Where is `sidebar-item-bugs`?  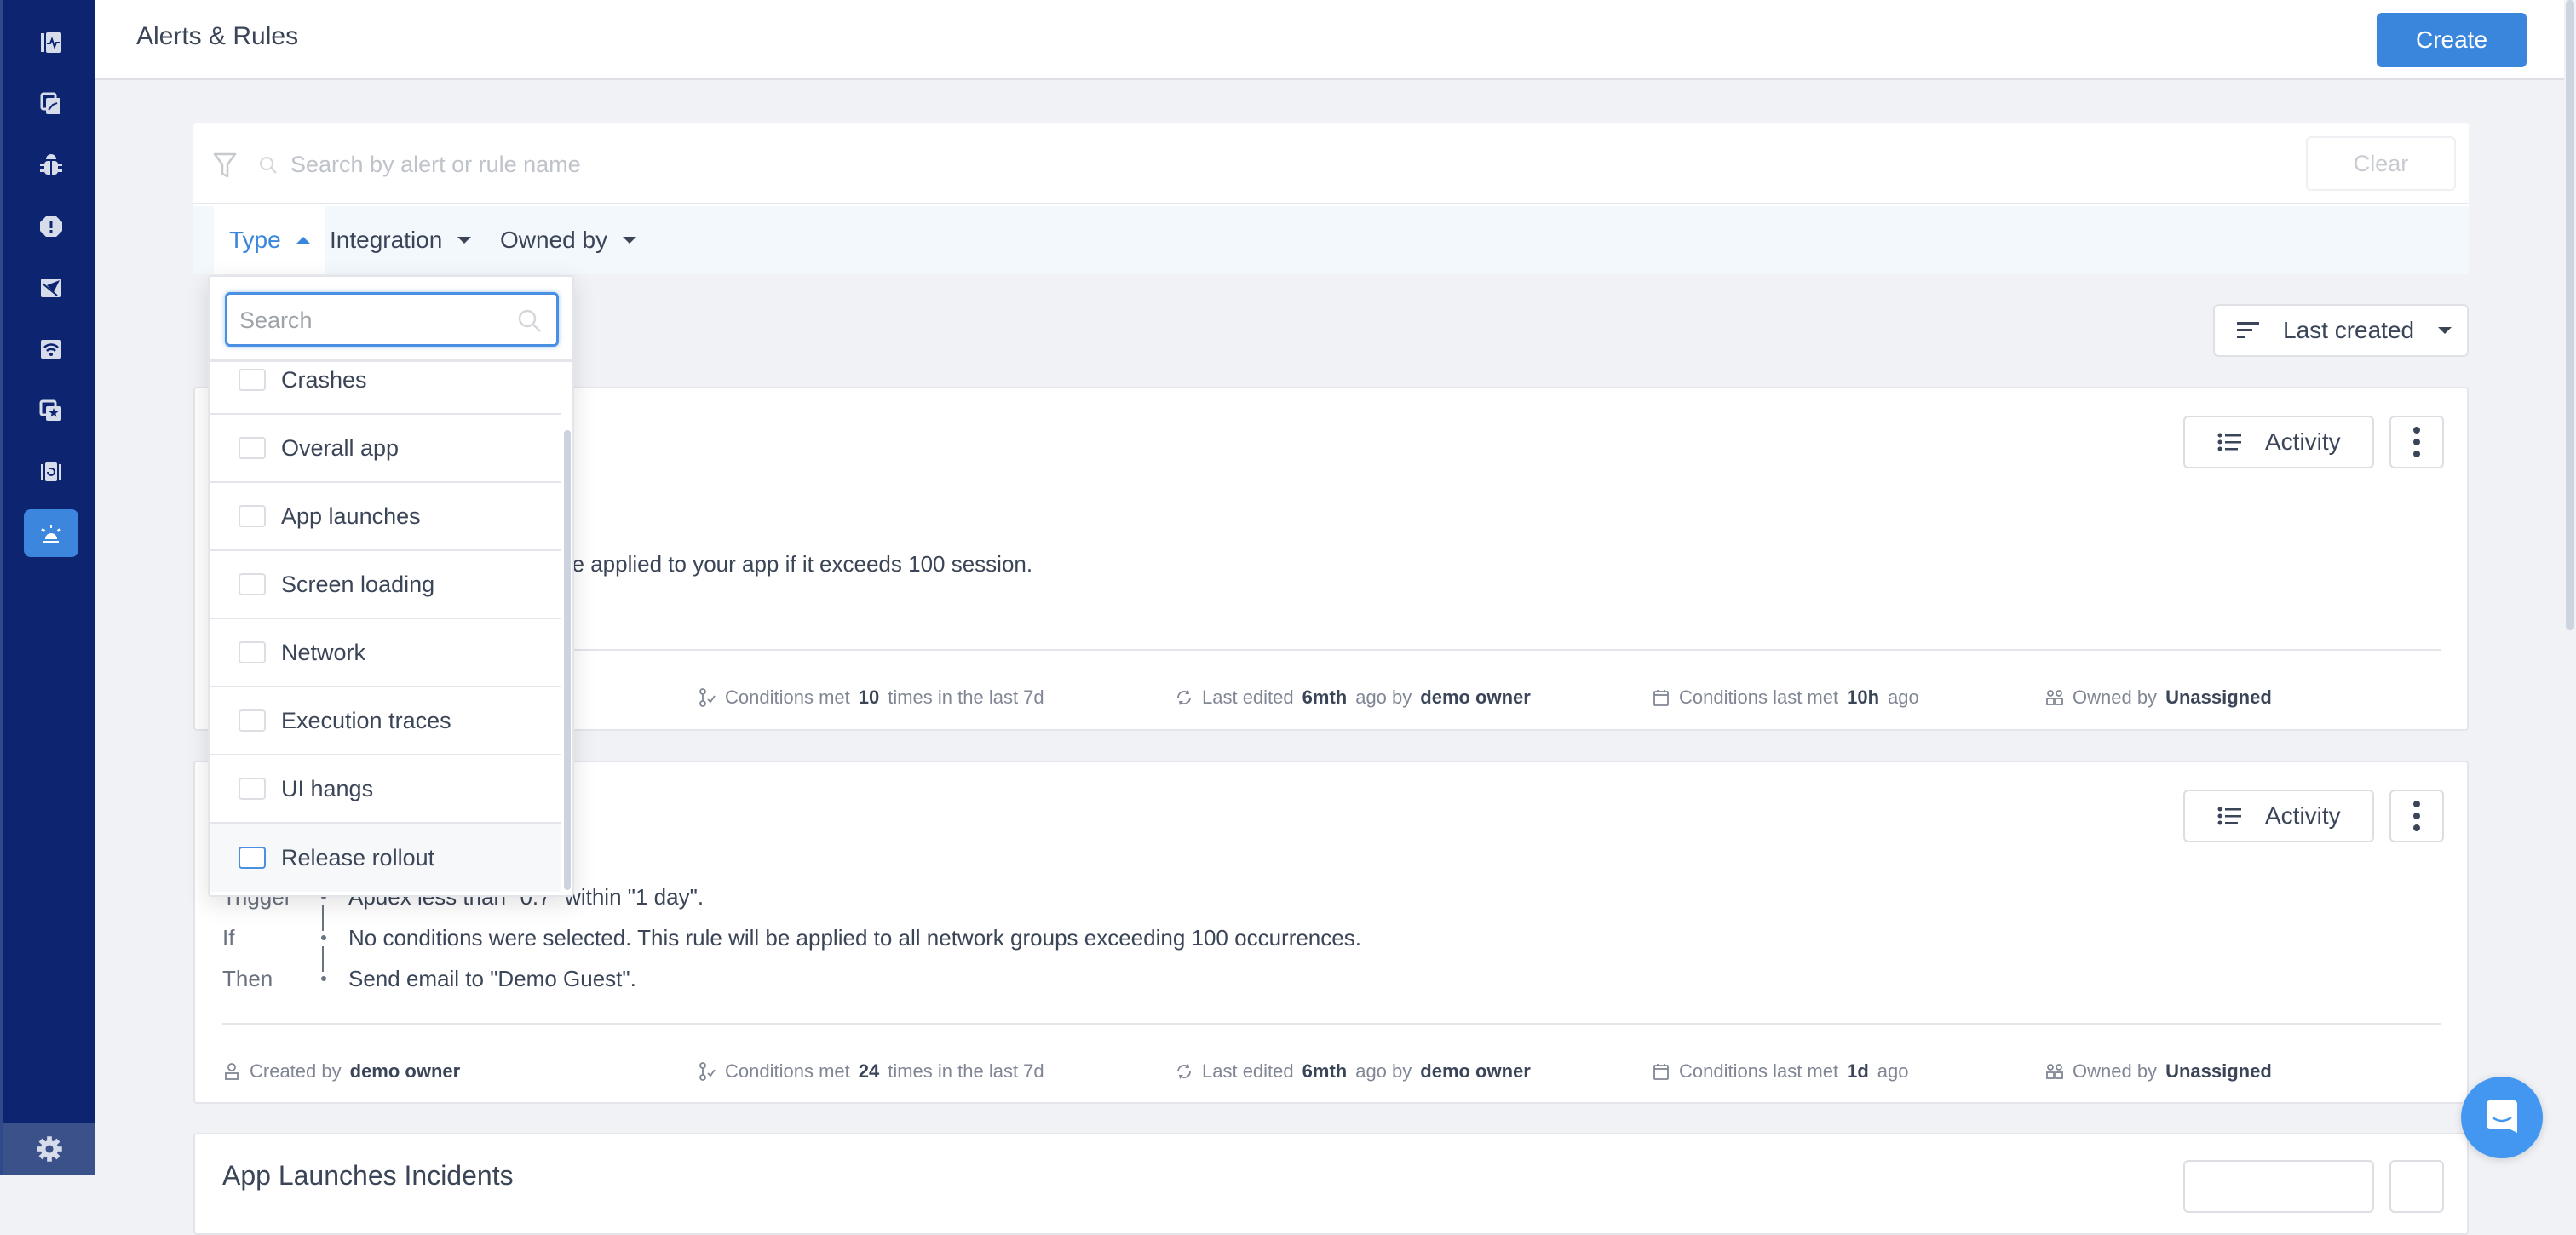
sidebar-item-bugs is located at coordinates (51, 165).